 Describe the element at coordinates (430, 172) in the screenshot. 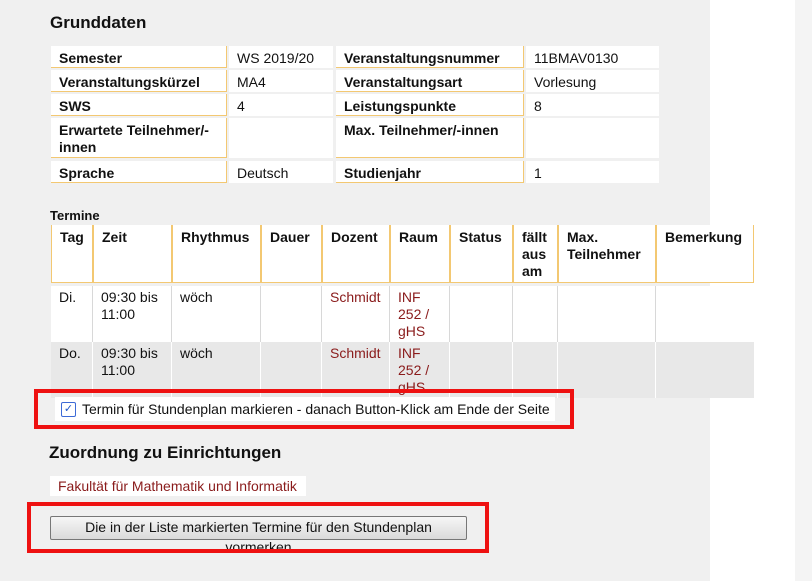

I see `label-studienjahr: Studienjahr` at that location.